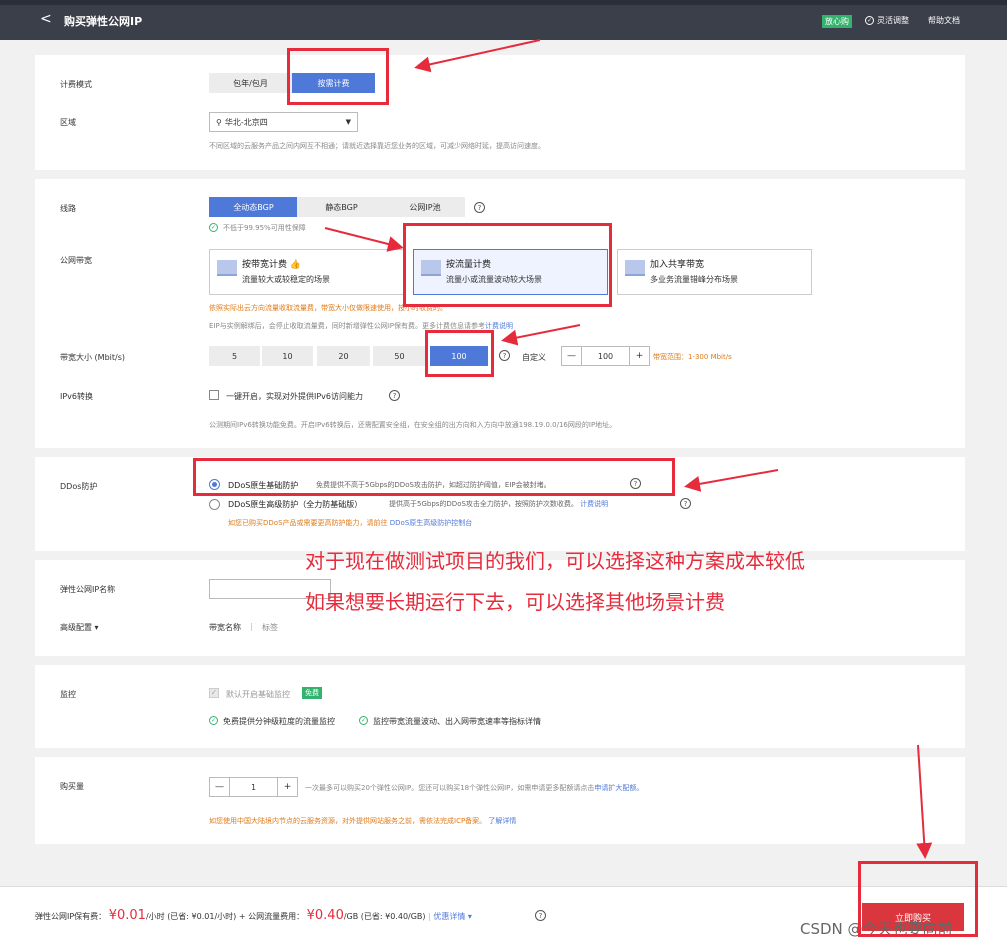 The width and height of the screenshot is (1007, 947). I want to click on reassure-badge: 放心购, so click(837, 21).